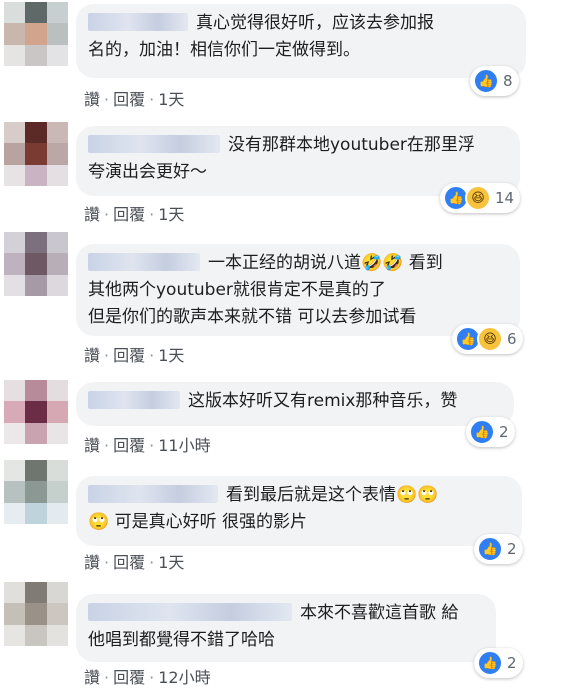 This screenshot has width=575, height=693. What do you see at coordinates (147, 444) in the screenshot?
I see `comment-actions: 讚 · 回覆 · 11小時` at bounding box center [147, 444].